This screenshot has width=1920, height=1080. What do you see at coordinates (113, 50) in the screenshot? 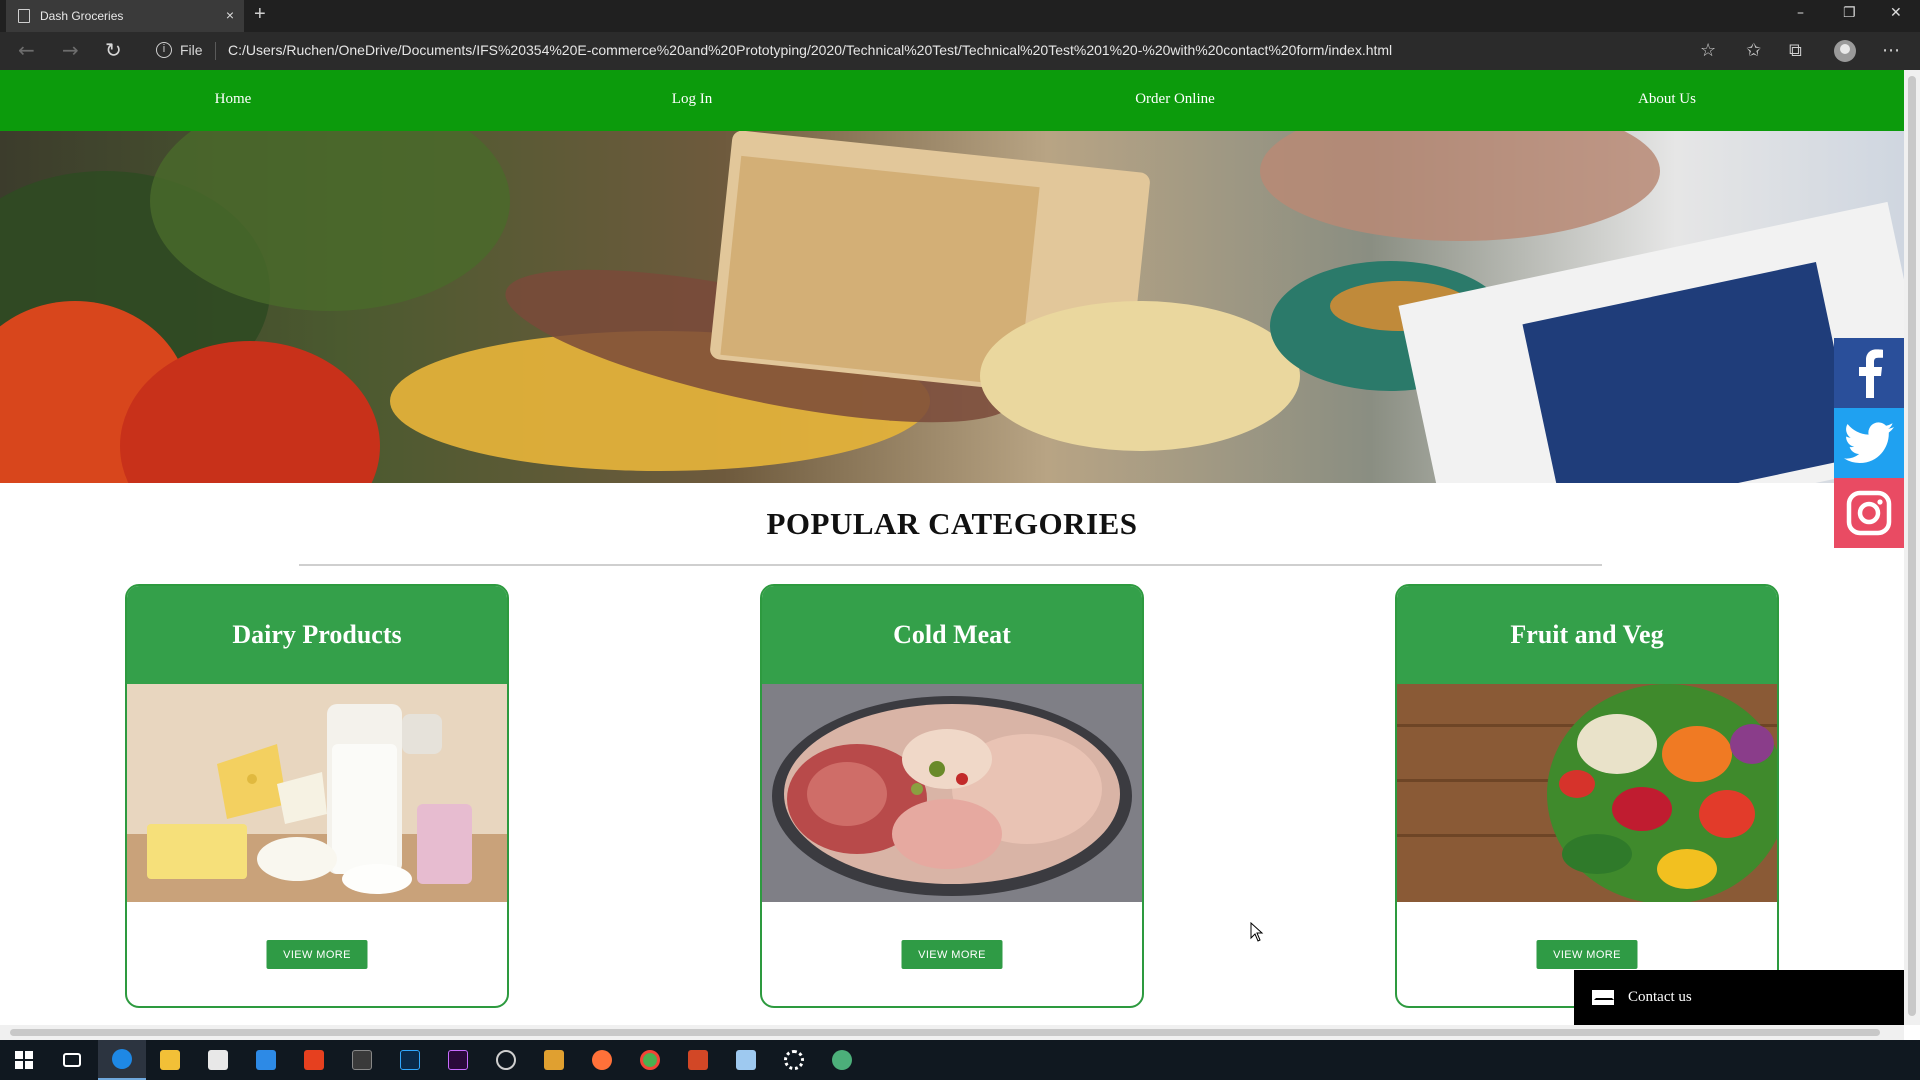
I see `refresh-button: ↻` at bounding box center [113, 50].